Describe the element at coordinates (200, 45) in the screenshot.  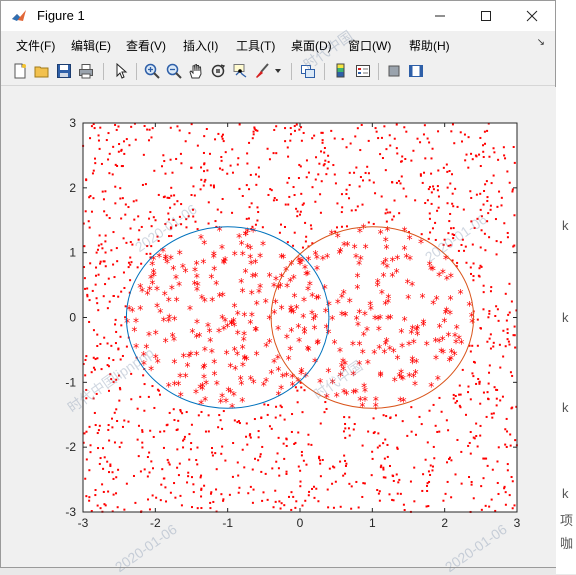
I see `menu-insert: 插入(I)` at that location.